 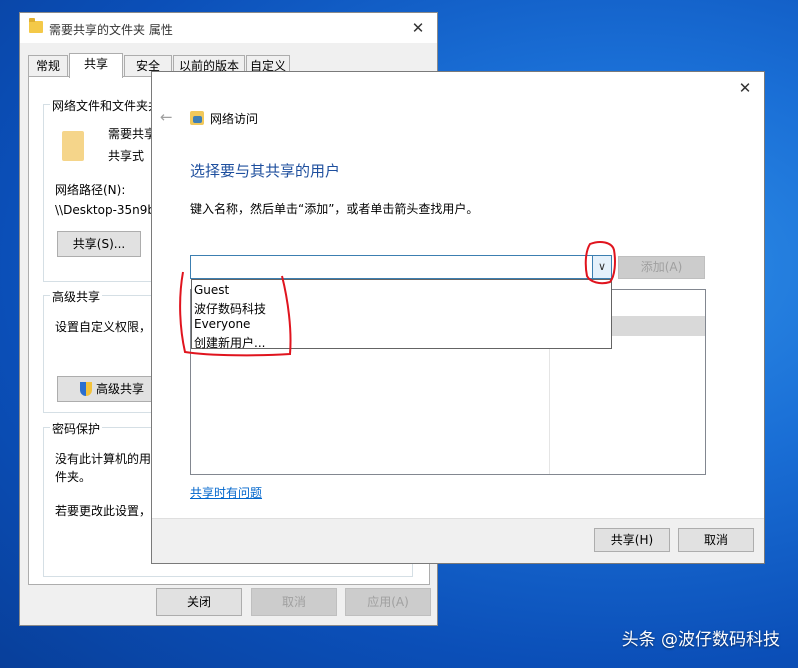 What do you see at coordinates (73, 477) in the screenshot?
I see `password-text-line2: 件夹。` at bounding box center [73, 477].